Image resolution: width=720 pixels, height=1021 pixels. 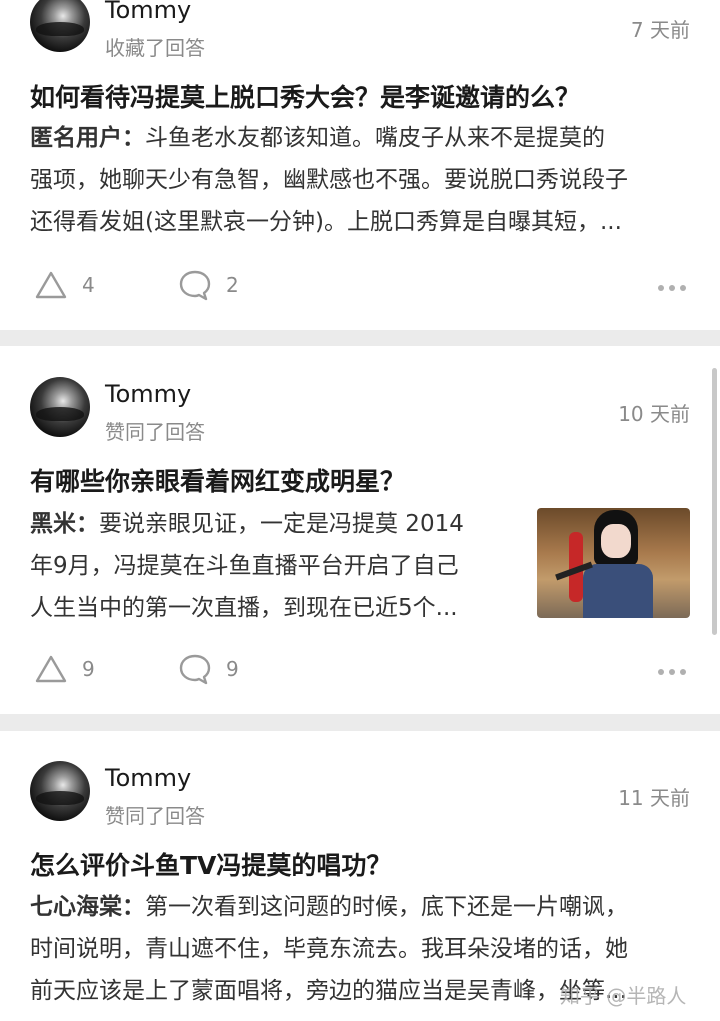 I want to click on like-count: 9, so click(x=88, y=669).